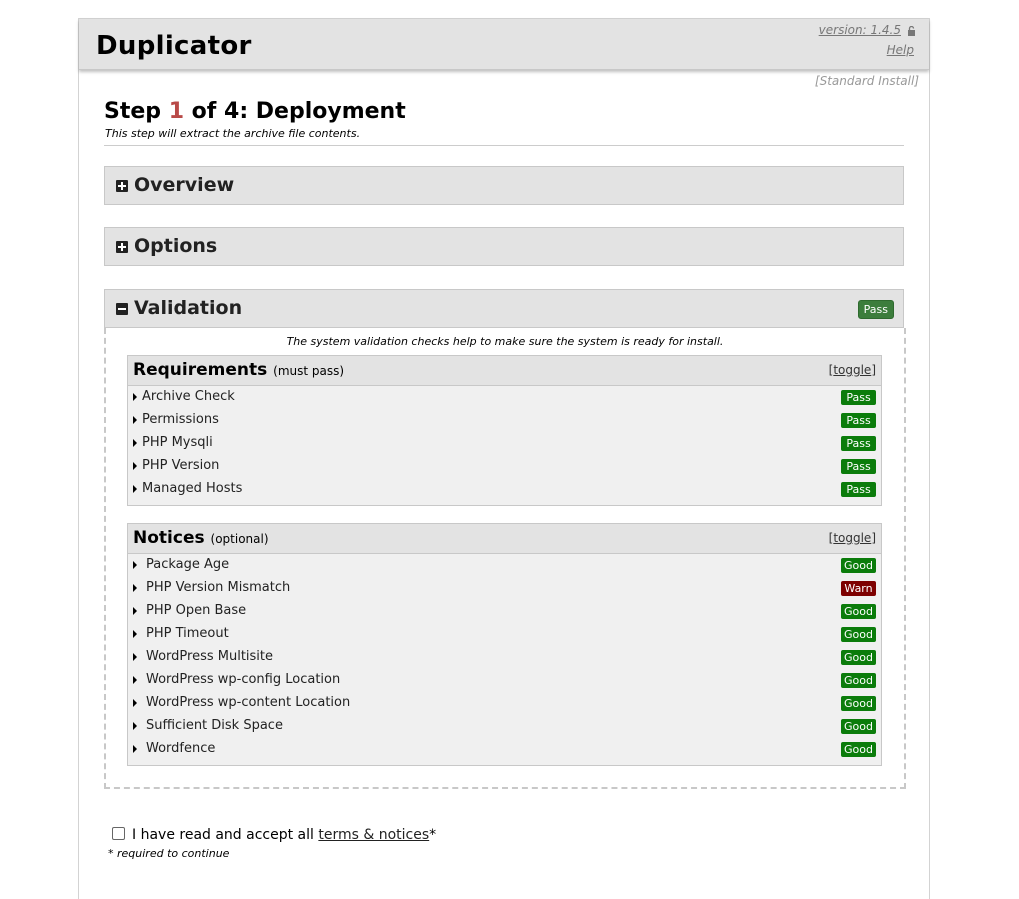 Image resolution: width=1019 pixels, height=899 pixels. I want to click on terms-link: terms & notices, so click(373, 835).